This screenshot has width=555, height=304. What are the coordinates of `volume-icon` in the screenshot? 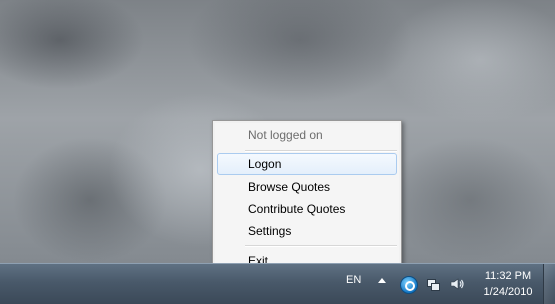 It's located at (457, 284).